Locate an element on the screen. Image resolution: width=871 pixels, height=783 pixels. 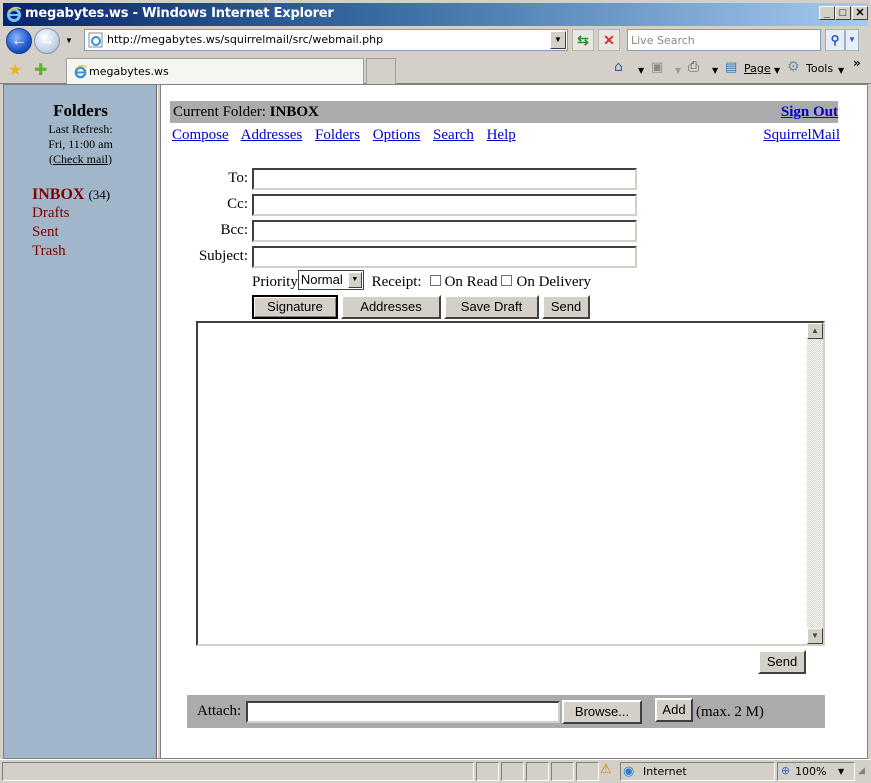
on-read-label: On Read is located at coordinates (471, 282).